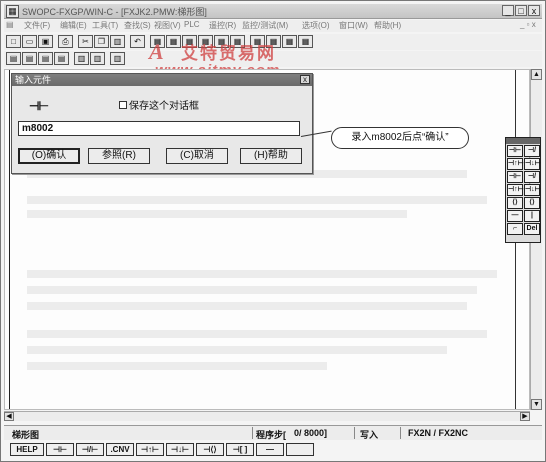 The width and height of the screenshot is (546, 462). Describe the element at coordinates (271, 435) in the screenshot. I see `status-step-label: 程序步[` at that location.